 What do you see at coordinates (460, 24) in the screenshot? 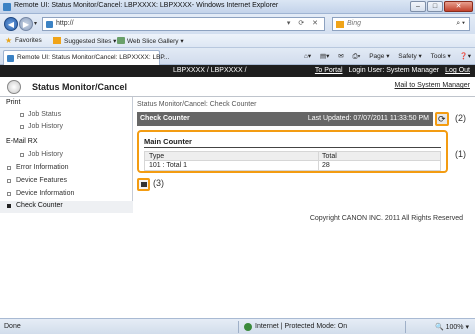
I see `search-icon: ⌕ ▾` at bounding box center [460, 24].